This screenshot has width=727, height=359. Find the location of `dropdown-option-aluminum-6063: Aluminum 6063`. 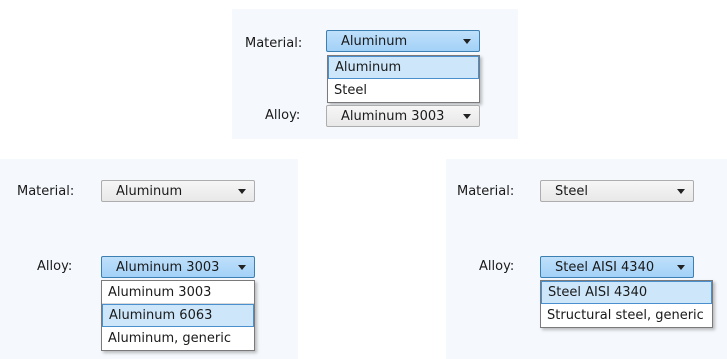

dropdown-option-aluminum-6063: Aluminum 6063 is located at coordinates (178, 315).